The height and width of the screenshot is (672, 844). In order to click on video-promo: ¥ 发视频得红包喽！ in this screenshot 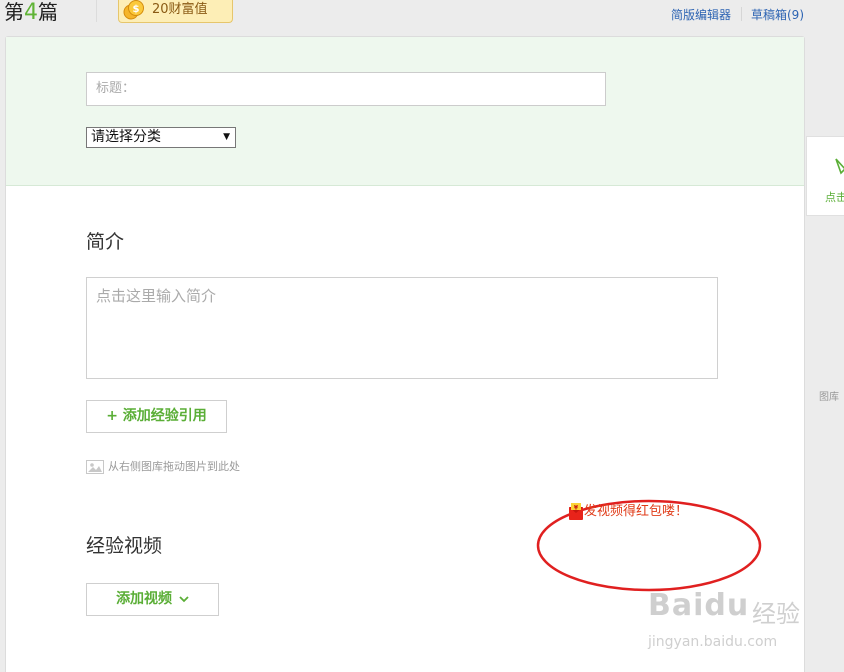, I will do `click(628, 510)`.